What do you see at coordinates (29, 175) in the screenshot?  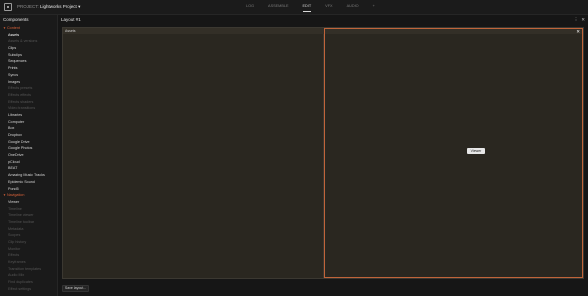 I see `component-item-amazing-music-tracks: Amazing Music Tracks` at bounding box center [29, 175].